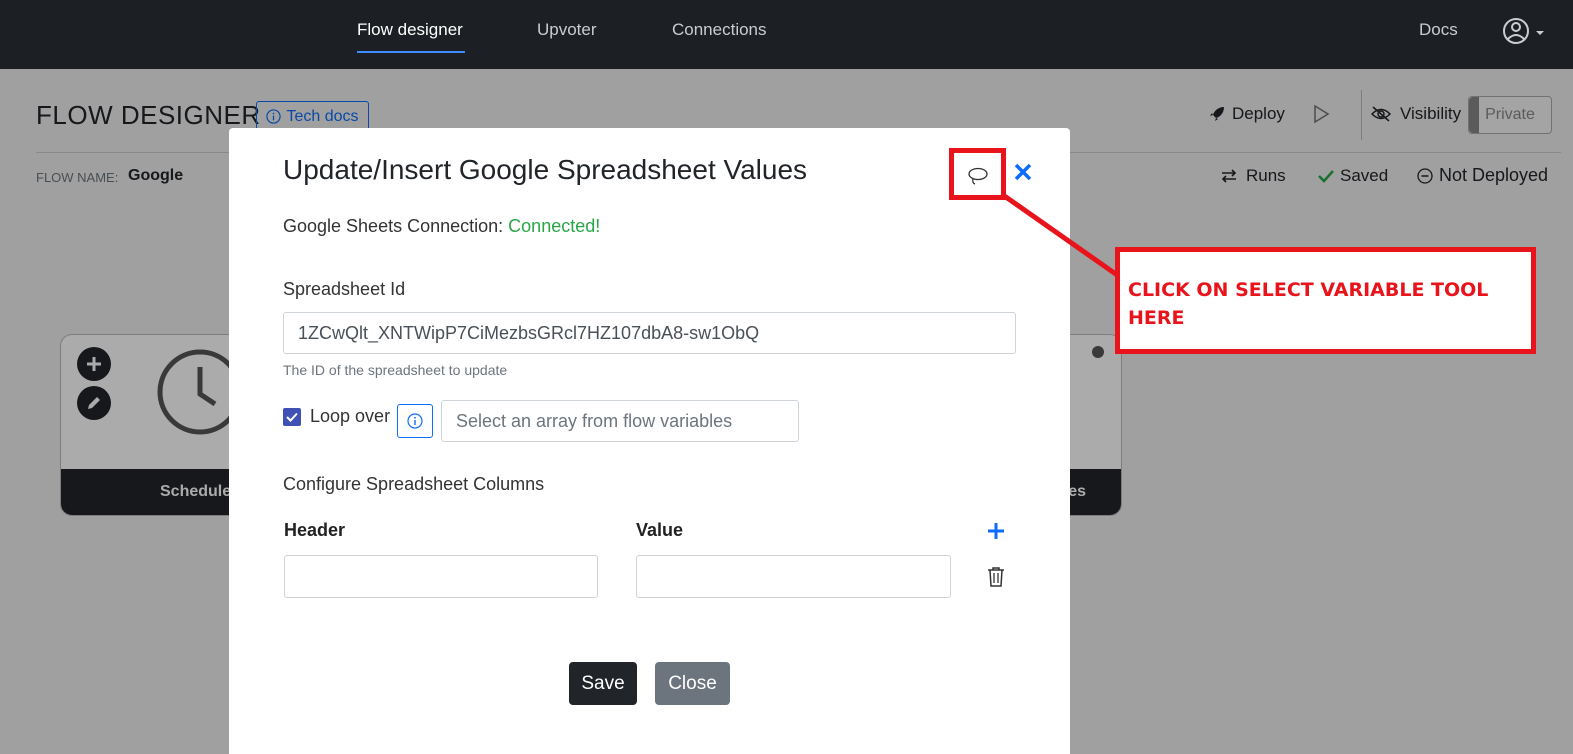 This screenshot has width=1573, height=754. What do you see at coordinates (977, 174) in the screenshot?
I see `annotation-highlight-box` at bounding box center [977, 174].